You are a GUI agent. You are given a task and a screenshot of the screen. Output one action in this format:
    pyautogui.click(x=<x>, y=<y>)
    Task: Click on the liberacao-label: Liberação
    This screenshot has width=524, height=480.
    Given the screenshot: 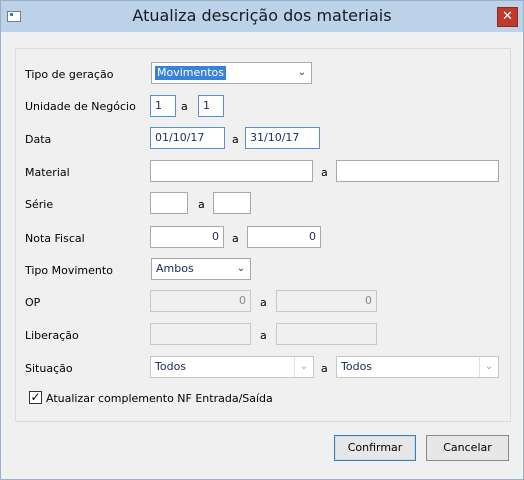 What is the action you would take?
    pyautogui.click(x=52, y=335)
    